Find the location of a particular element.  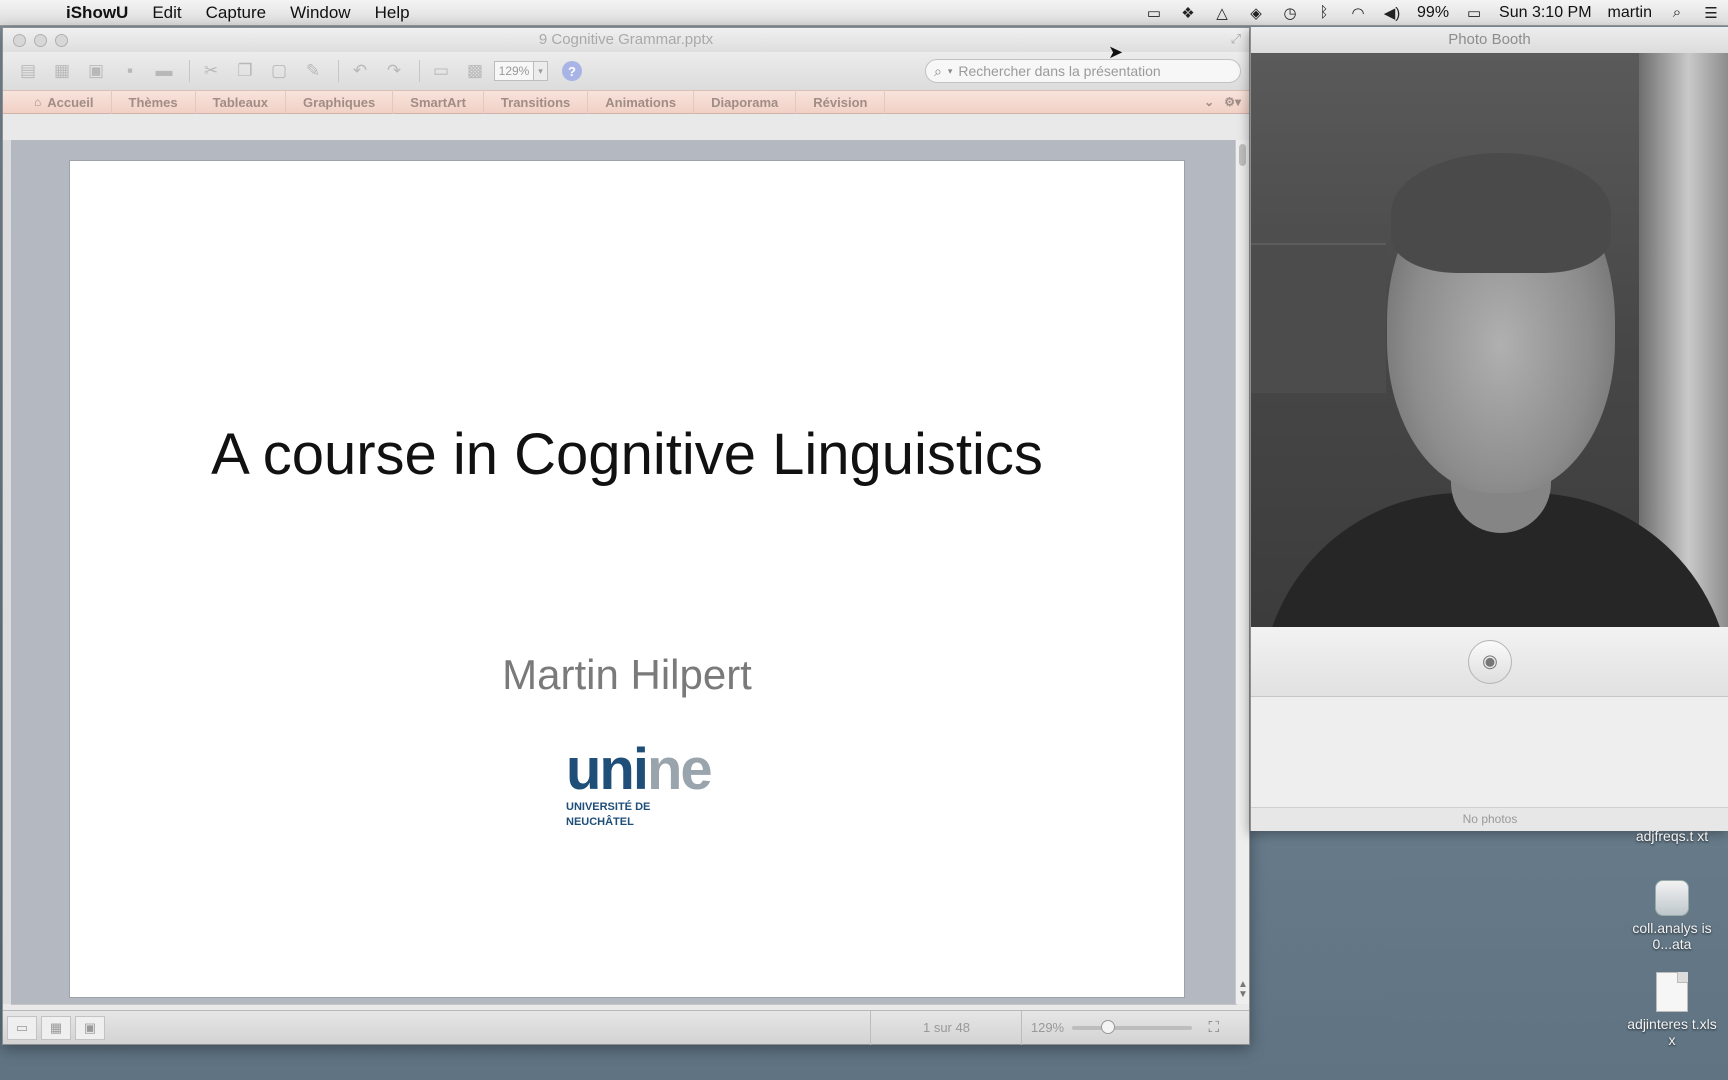

slide-sorter-view-button: ▦ is located at coordinates (56, 1027).